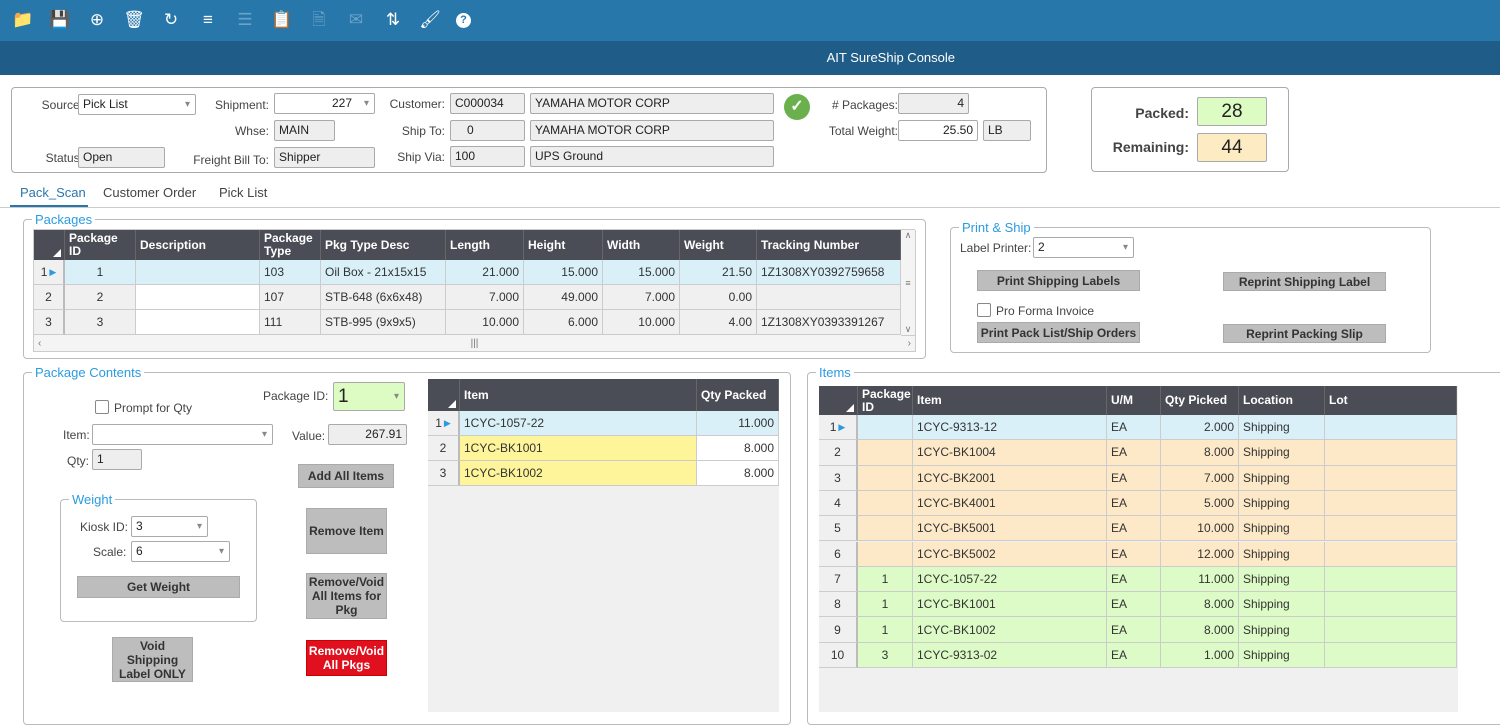 The height and width of the screenshot is (725, 1500). What do you see at coordinates (182, 434) in the screenshot?
I see `item-dropdown` at bounding box center [182, 434].